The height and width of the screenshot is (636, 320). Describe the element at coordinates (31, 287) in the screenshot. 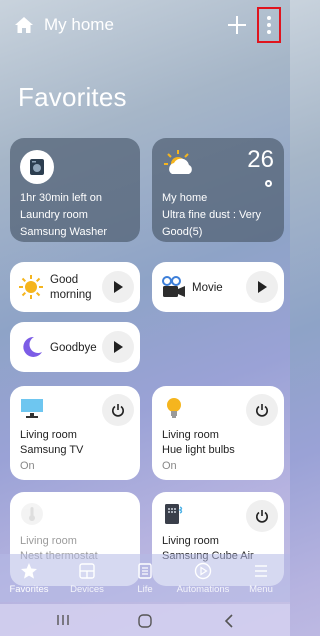

I see `sun-icon` at that location.